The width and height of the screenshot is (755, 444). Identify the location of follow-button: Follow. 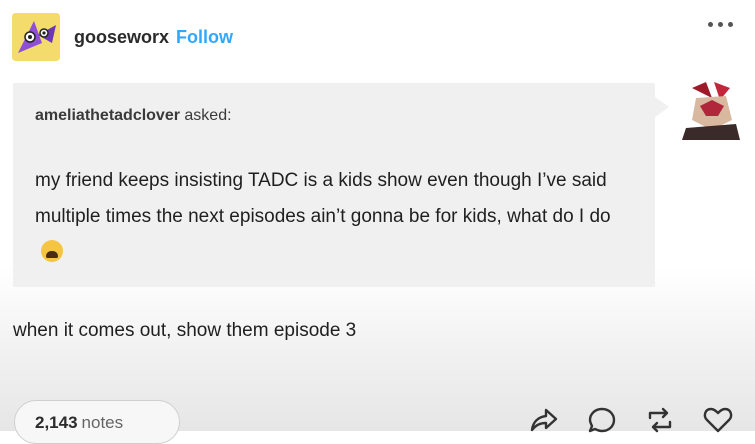
(204, 37).